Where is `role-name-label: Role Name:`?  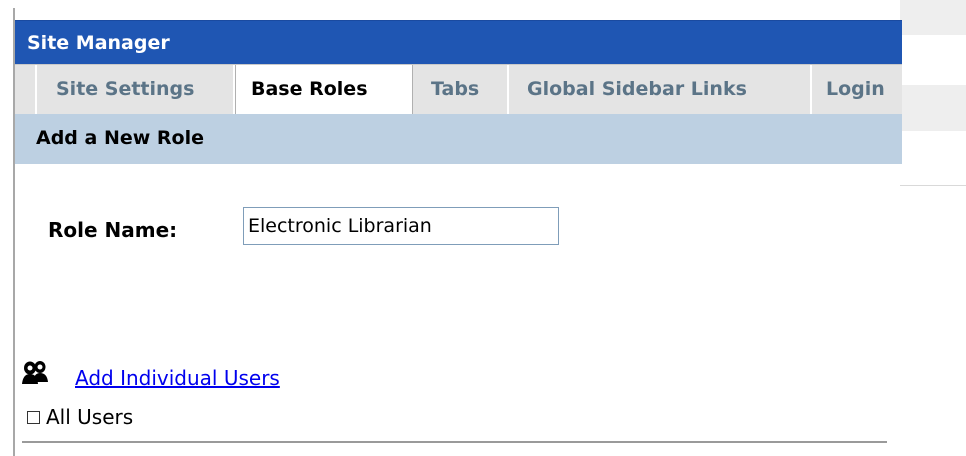 role-name-label: Role Name: is located at coordinates (113, 230).